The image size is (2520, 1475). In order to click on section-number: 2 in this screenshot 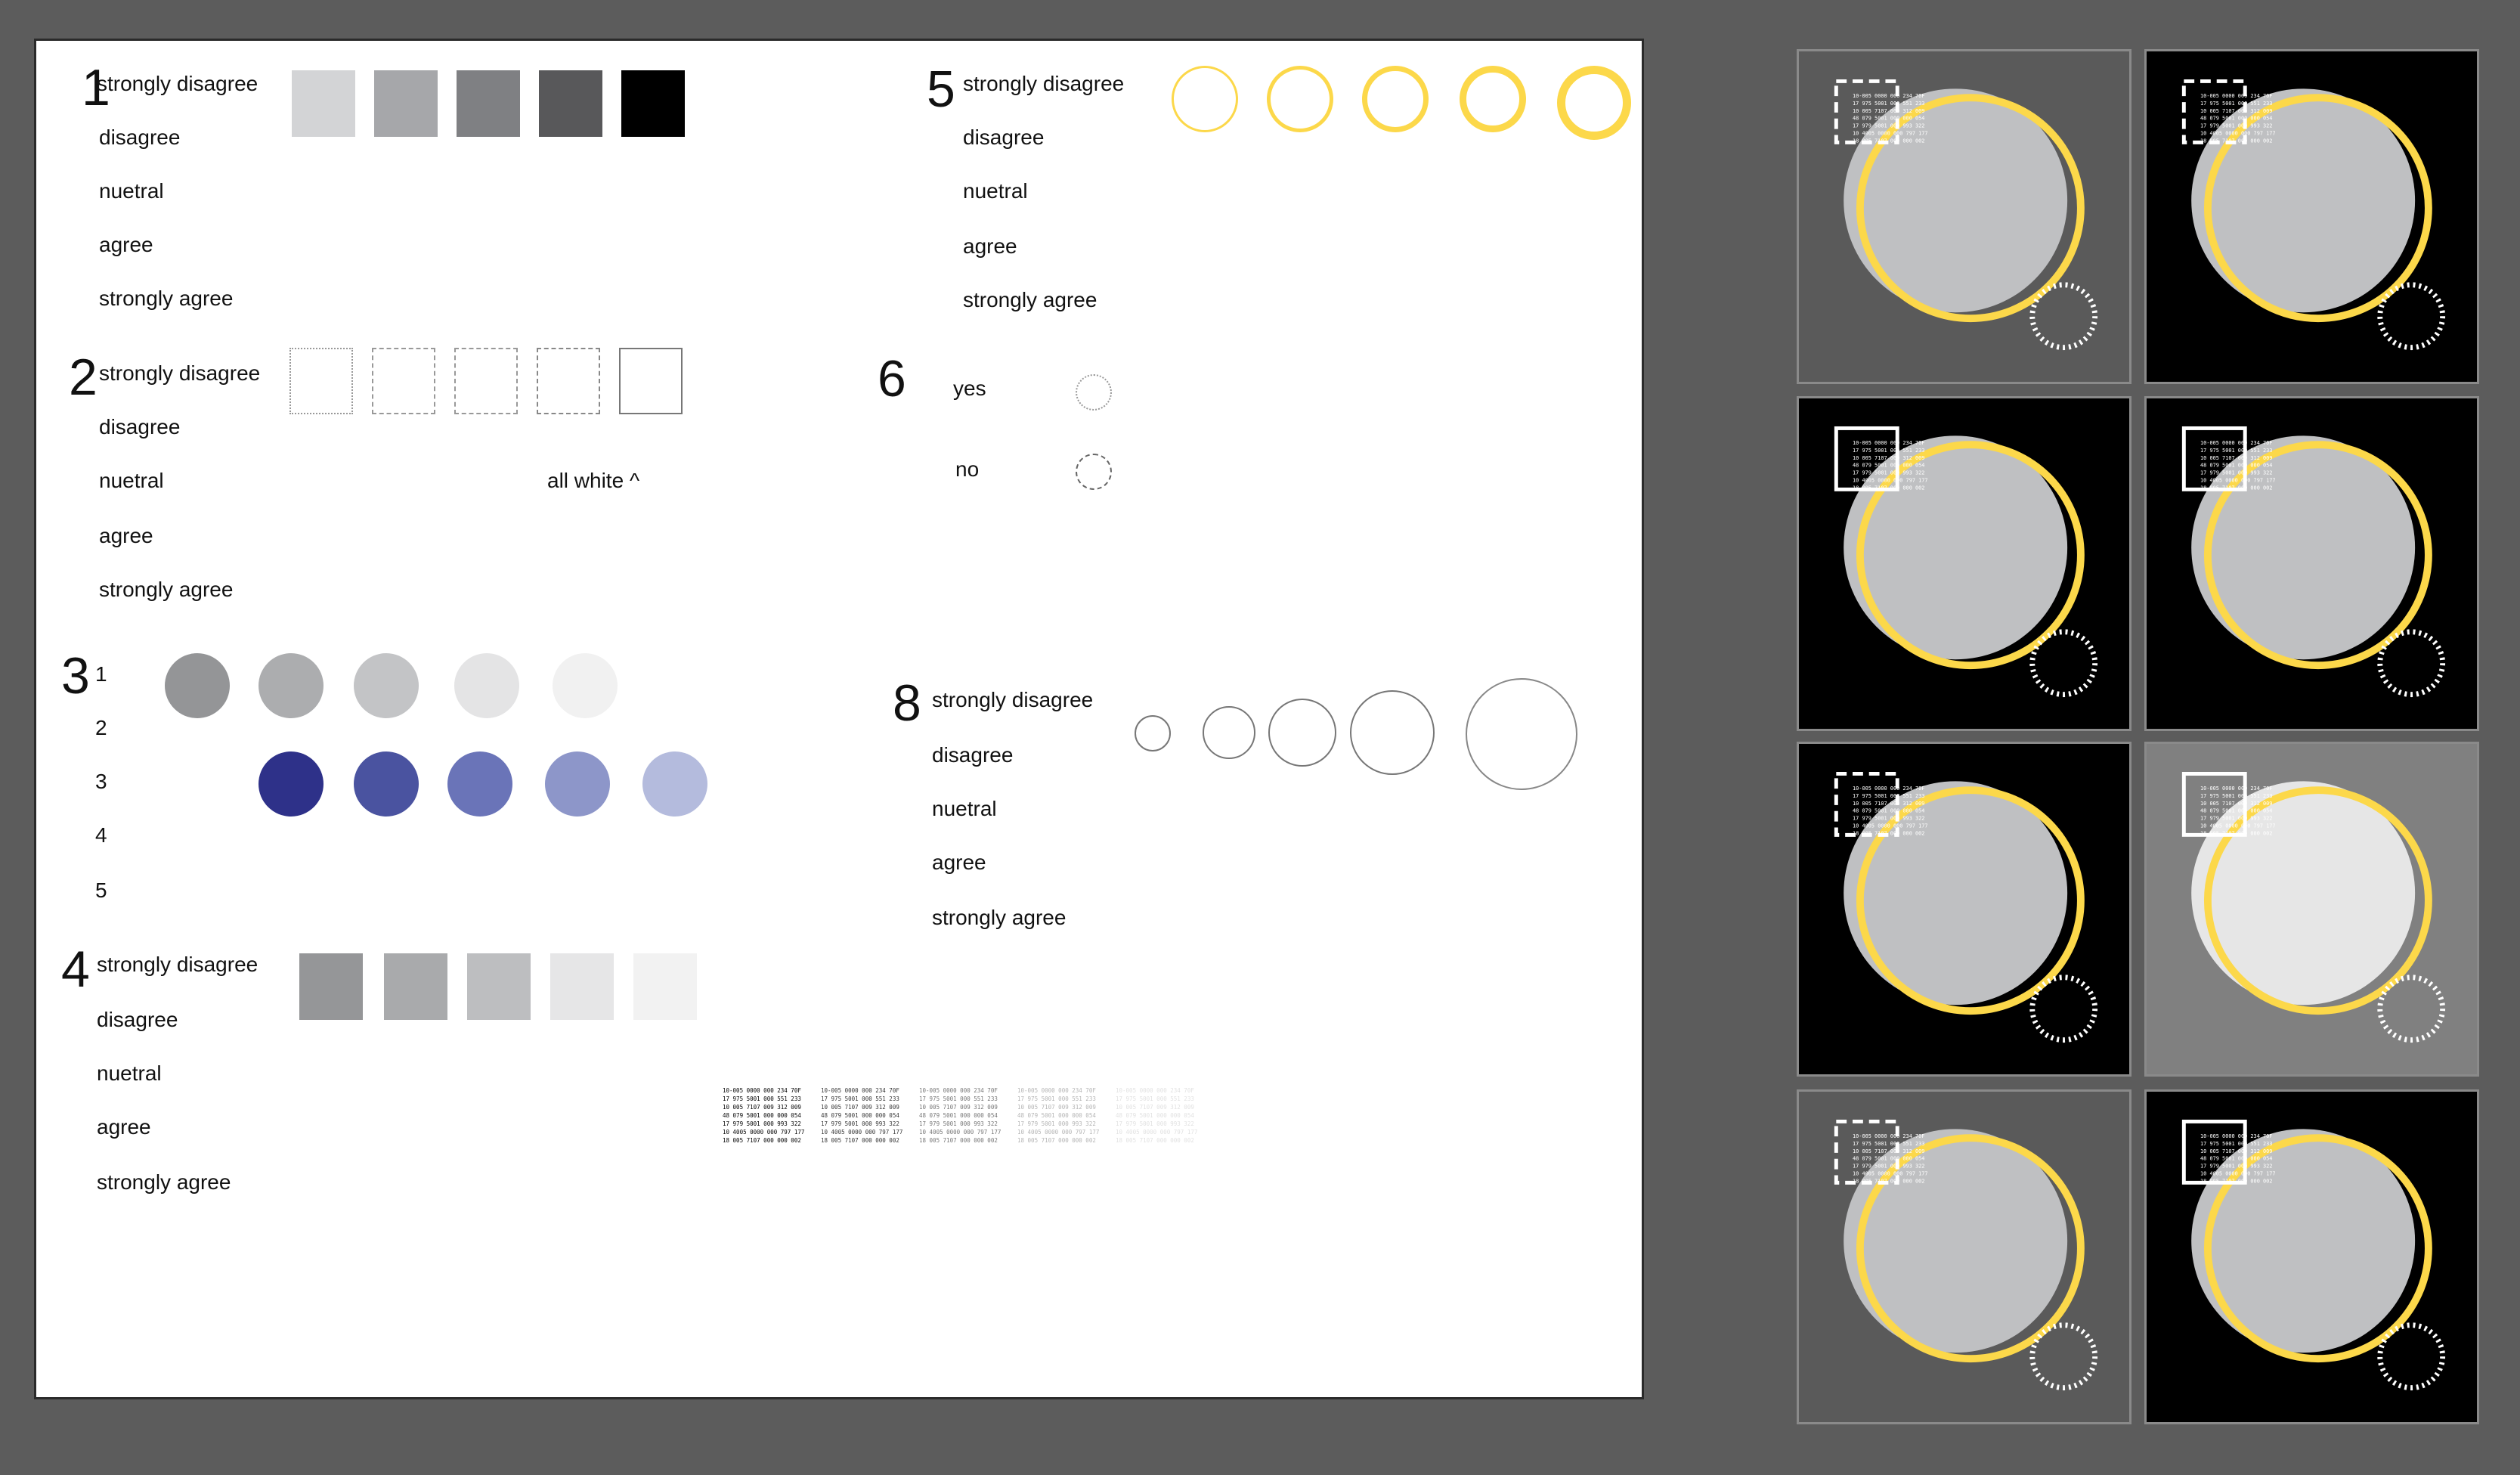, I will do `click(83, 377)`.